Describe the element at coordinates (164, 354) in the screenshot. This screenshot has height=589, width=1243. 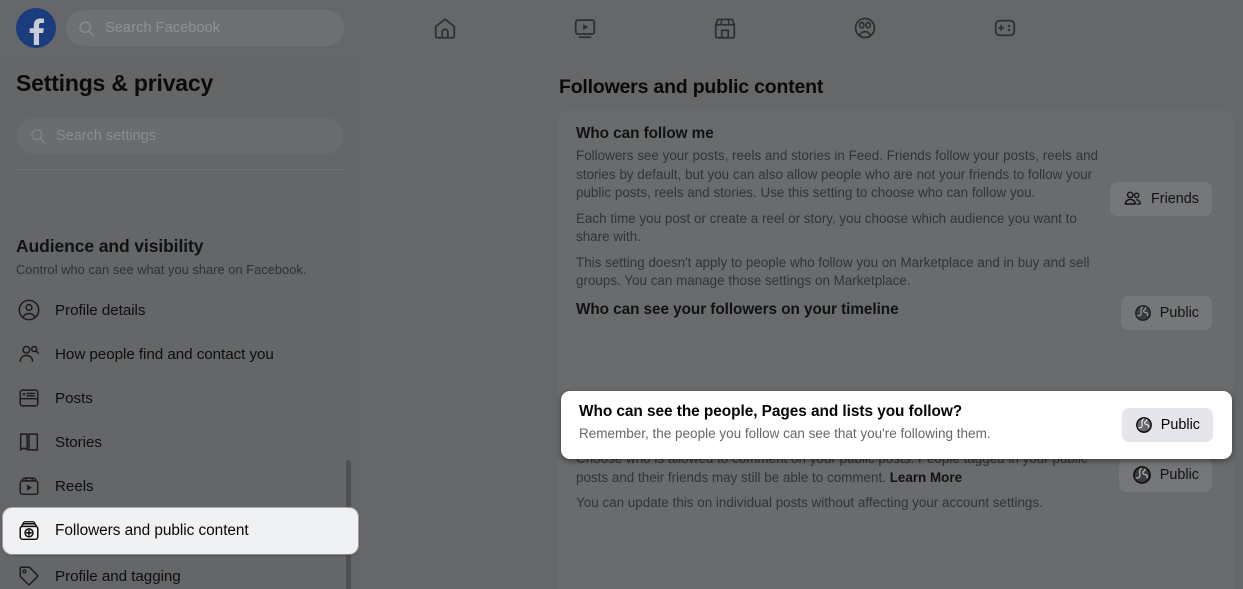
I see `sidebar-item-label: How people find and contact you` at that location.